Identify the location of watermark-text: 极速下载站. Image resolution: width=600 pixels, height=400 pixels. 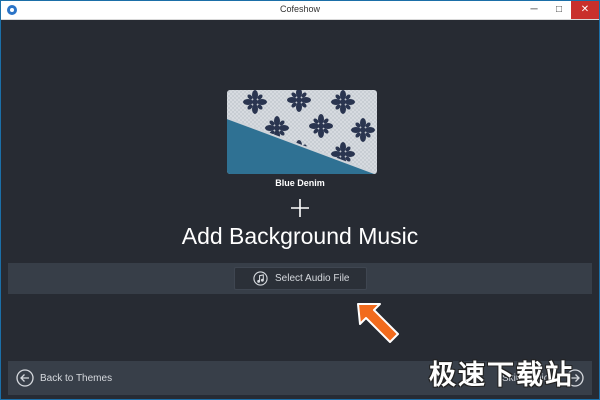
(501, 375).